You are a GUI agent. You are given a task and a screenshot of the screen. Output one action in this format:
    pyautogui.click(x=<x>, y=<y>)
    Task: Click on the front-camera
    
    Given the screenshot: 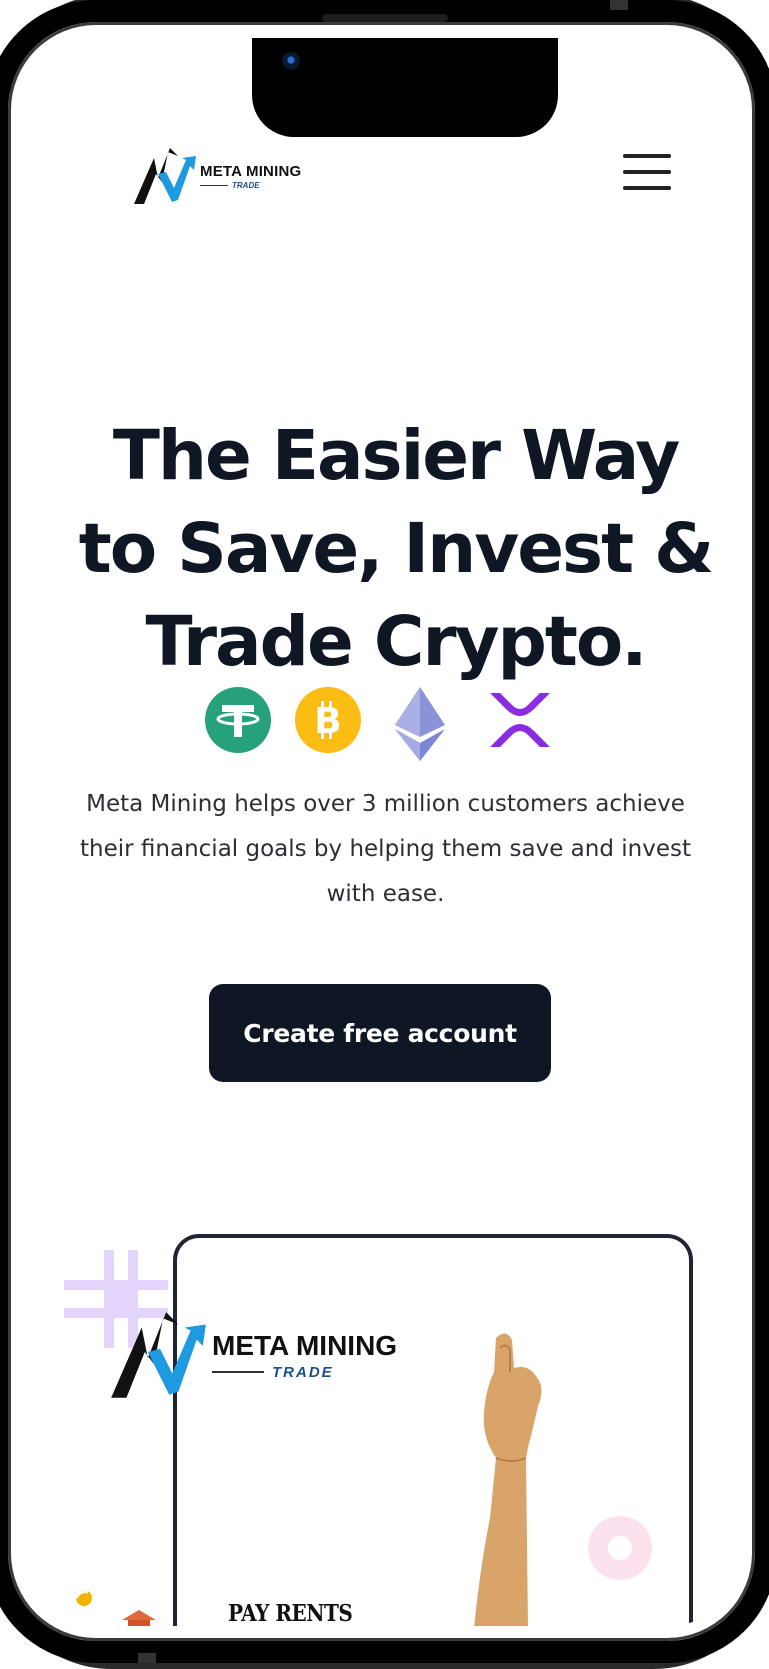 What is the action you would take?
    pyautogui.click(x=291, y=61)
    